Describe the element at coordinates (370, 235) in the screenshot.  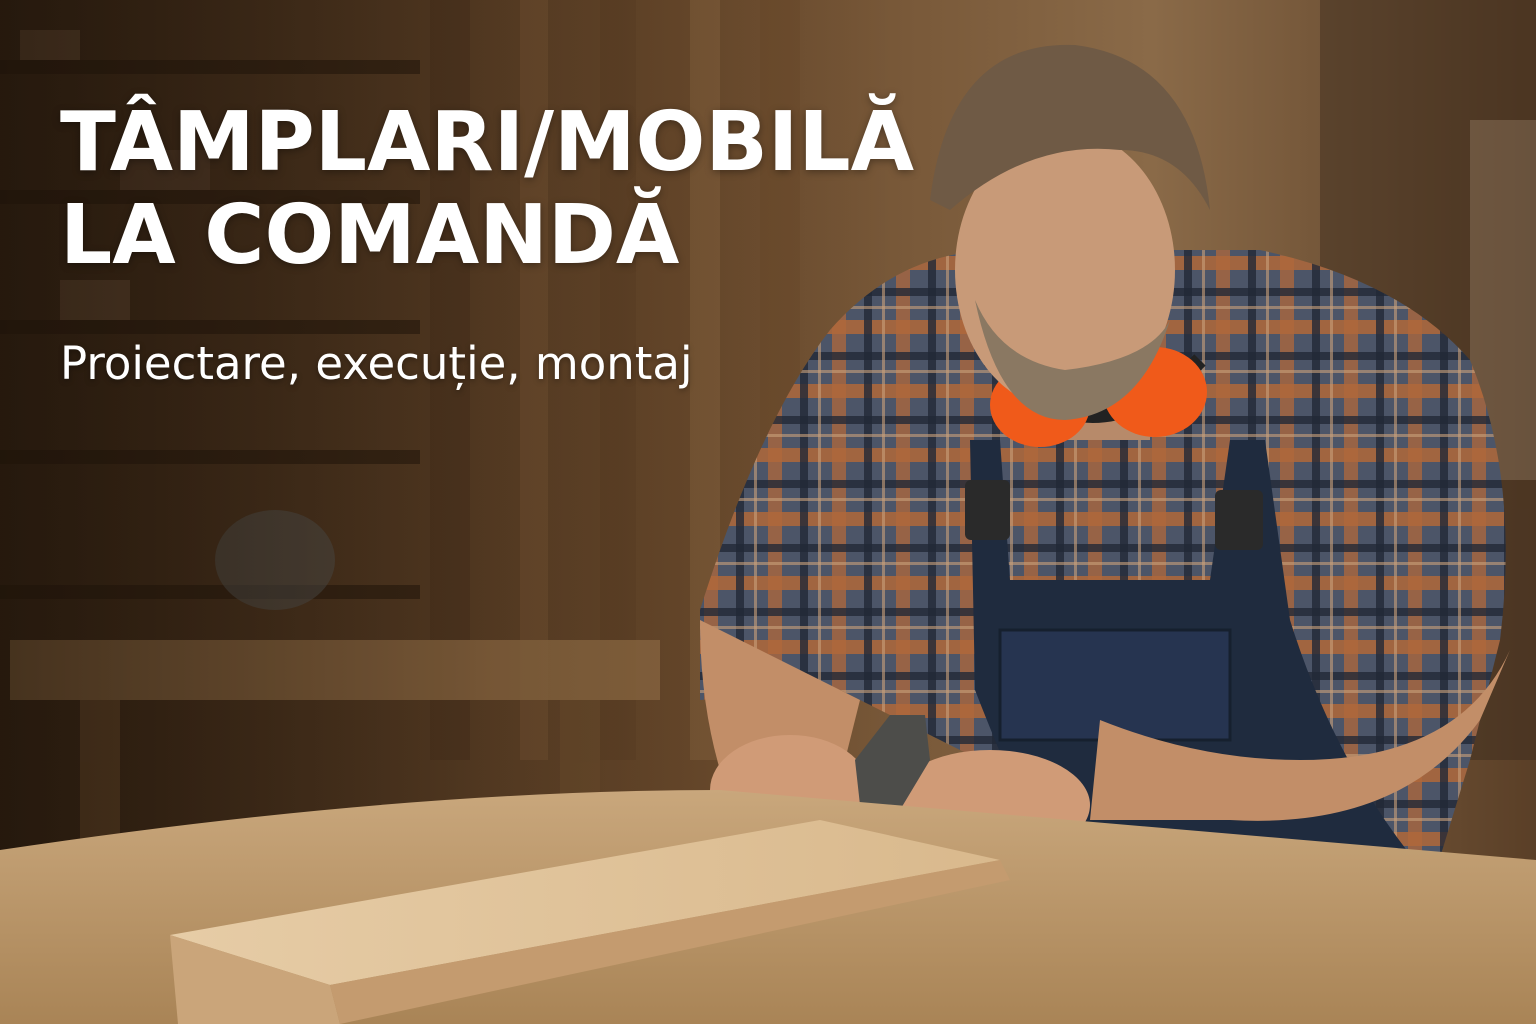
I see `headline-line-2: LA COMANDĂ` at that location.